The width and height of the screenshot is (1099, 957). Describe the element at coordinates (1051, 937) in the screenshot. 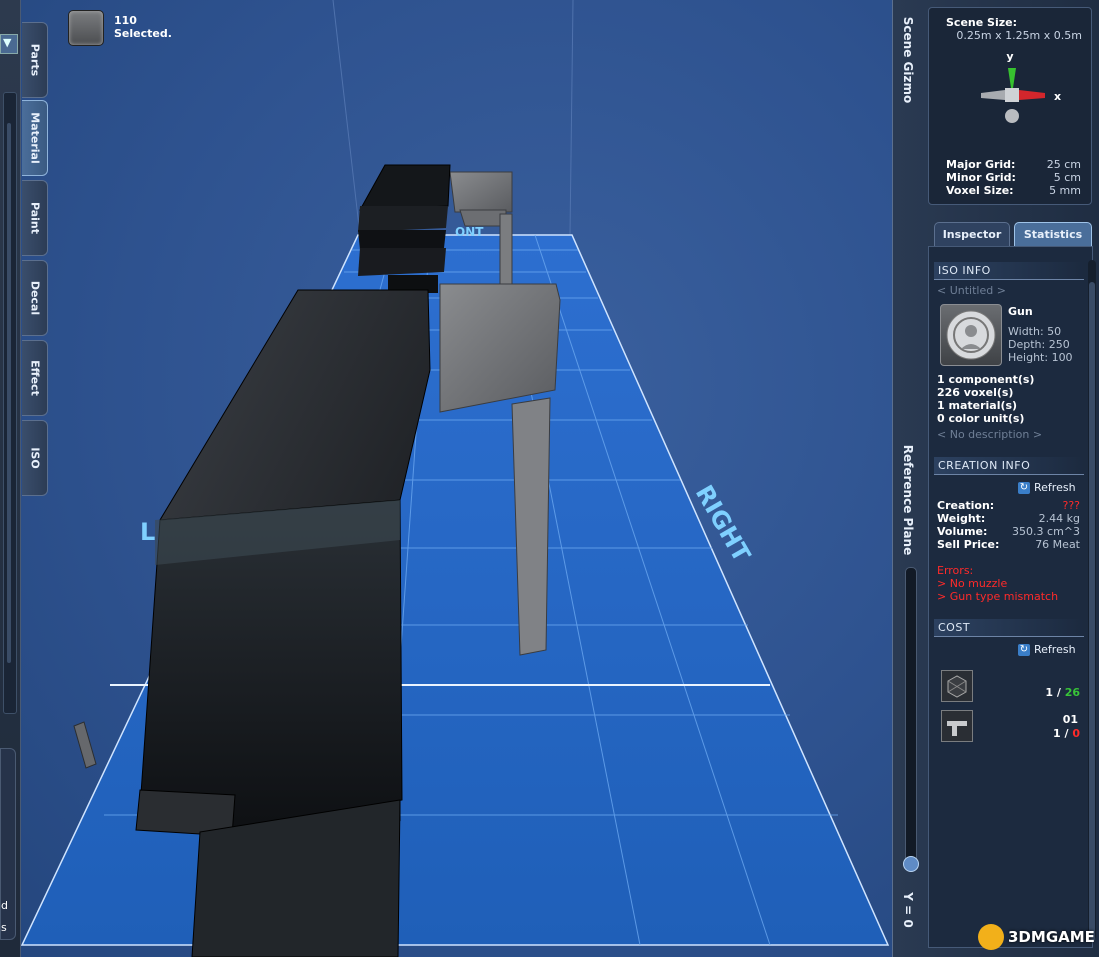

I see `watermark: 3DMGAME` at that location.